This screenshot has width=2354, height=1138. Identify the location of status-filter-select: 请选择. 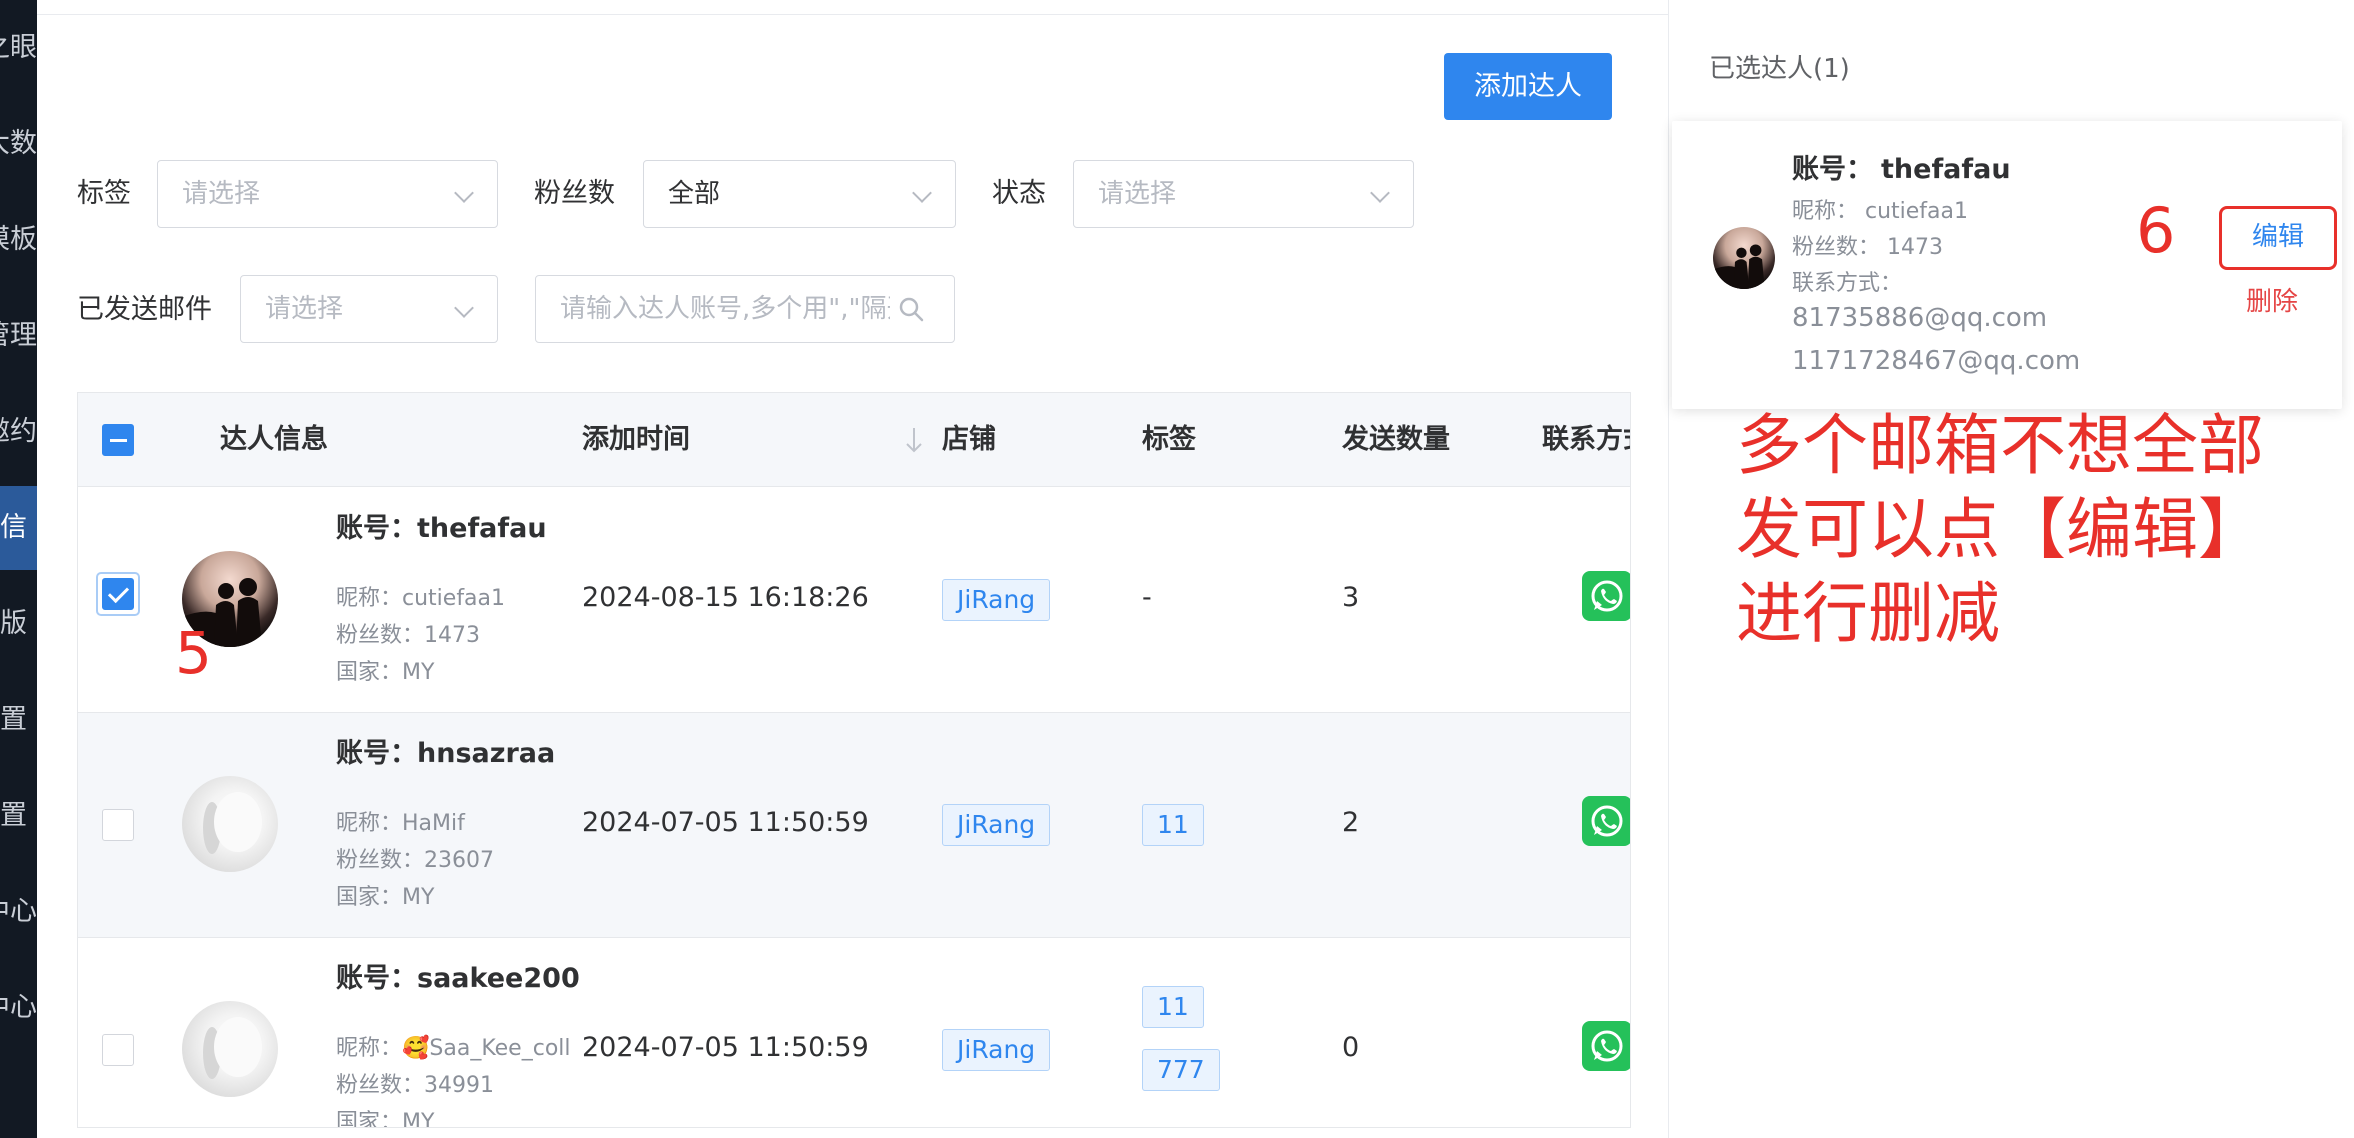
(1243, 194).